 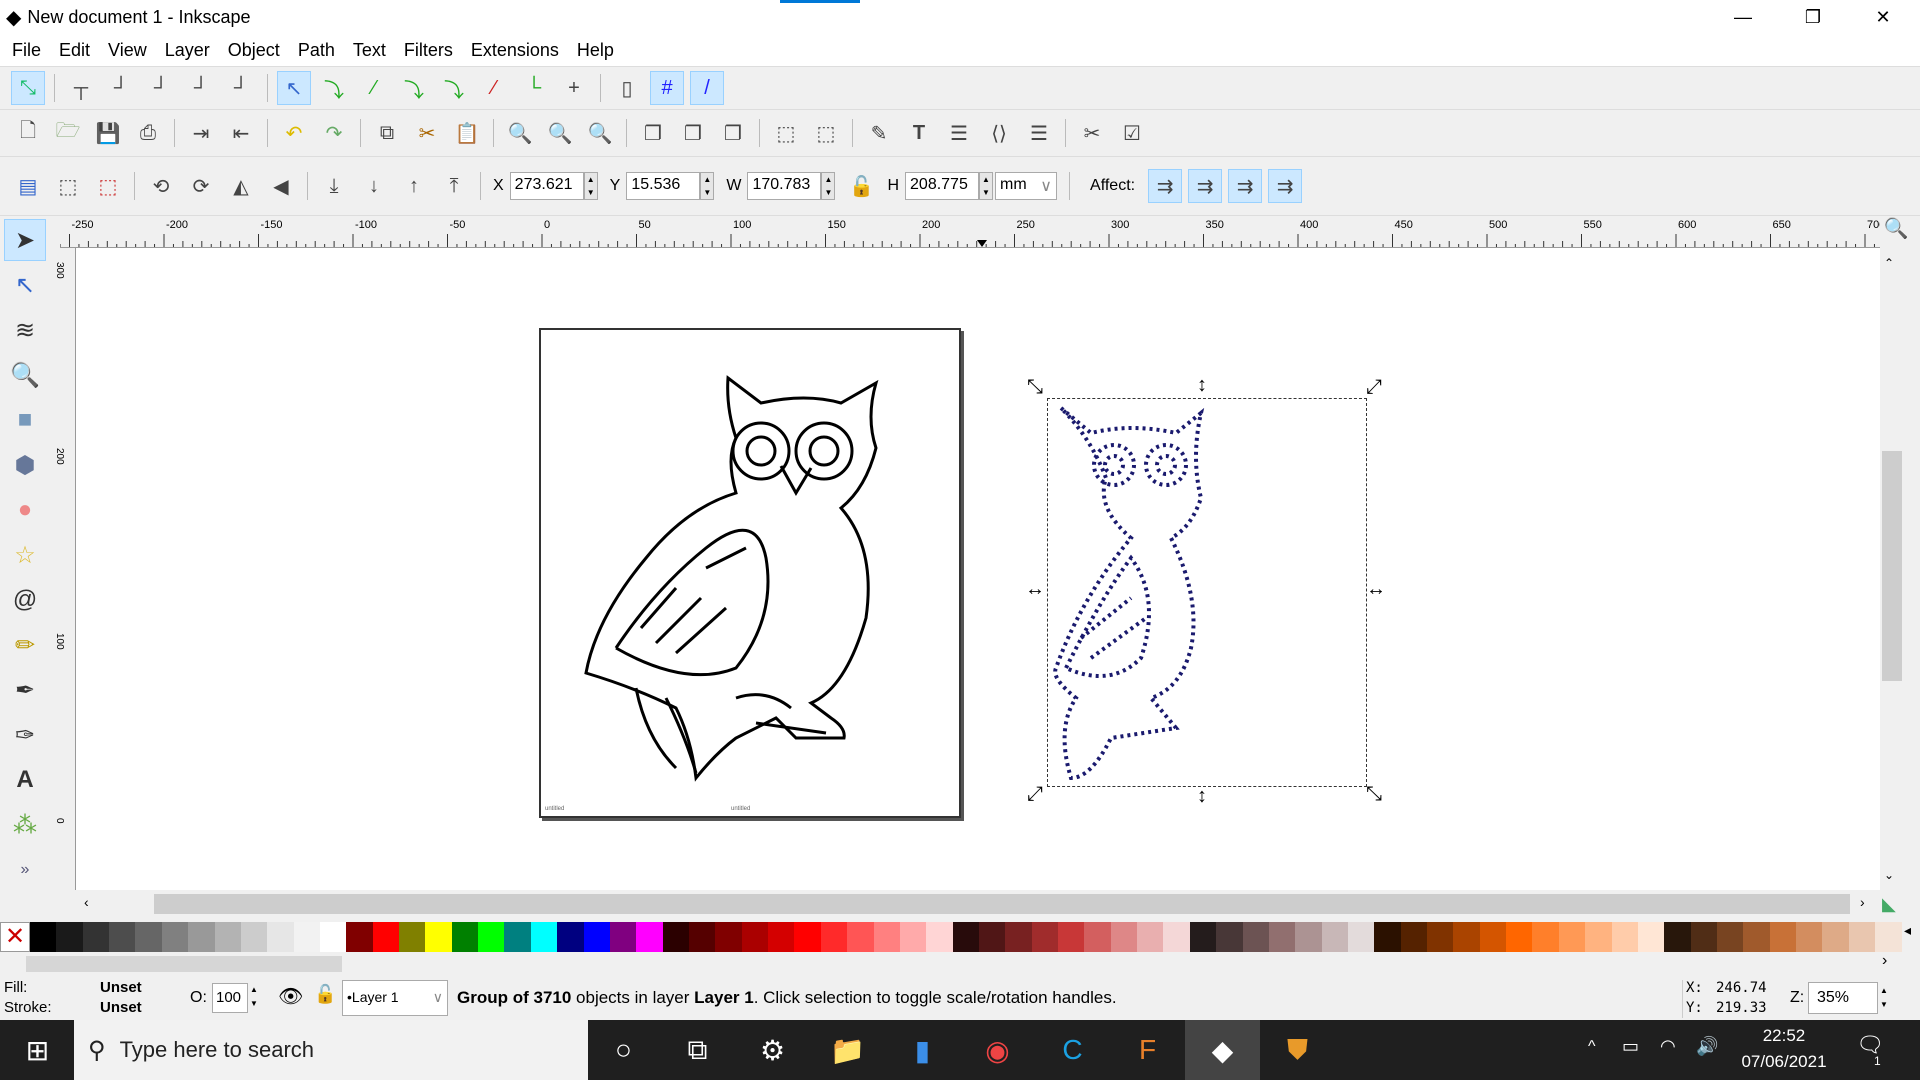 What do you see at coordinates (663, 186) in the screenshot?
I see `y-input: 15.536` at bounding box center [663, 186].